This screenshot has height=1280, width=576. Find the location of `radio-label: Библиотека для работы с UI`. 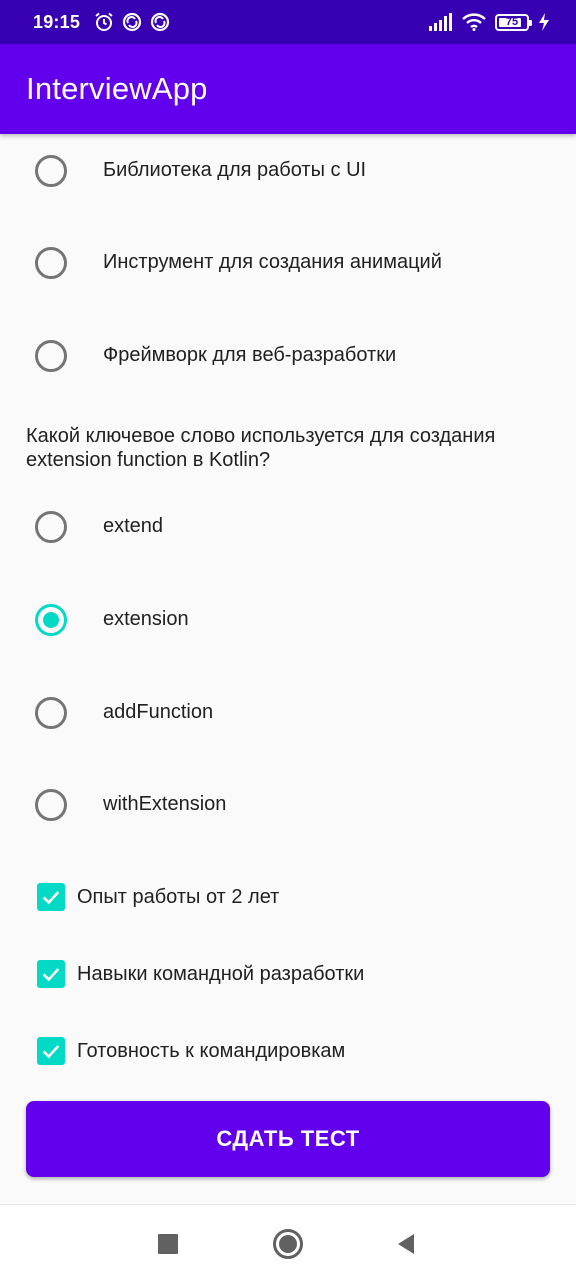

radio-label: Библиотека для работы с UI is located at coordinates (235, 170).